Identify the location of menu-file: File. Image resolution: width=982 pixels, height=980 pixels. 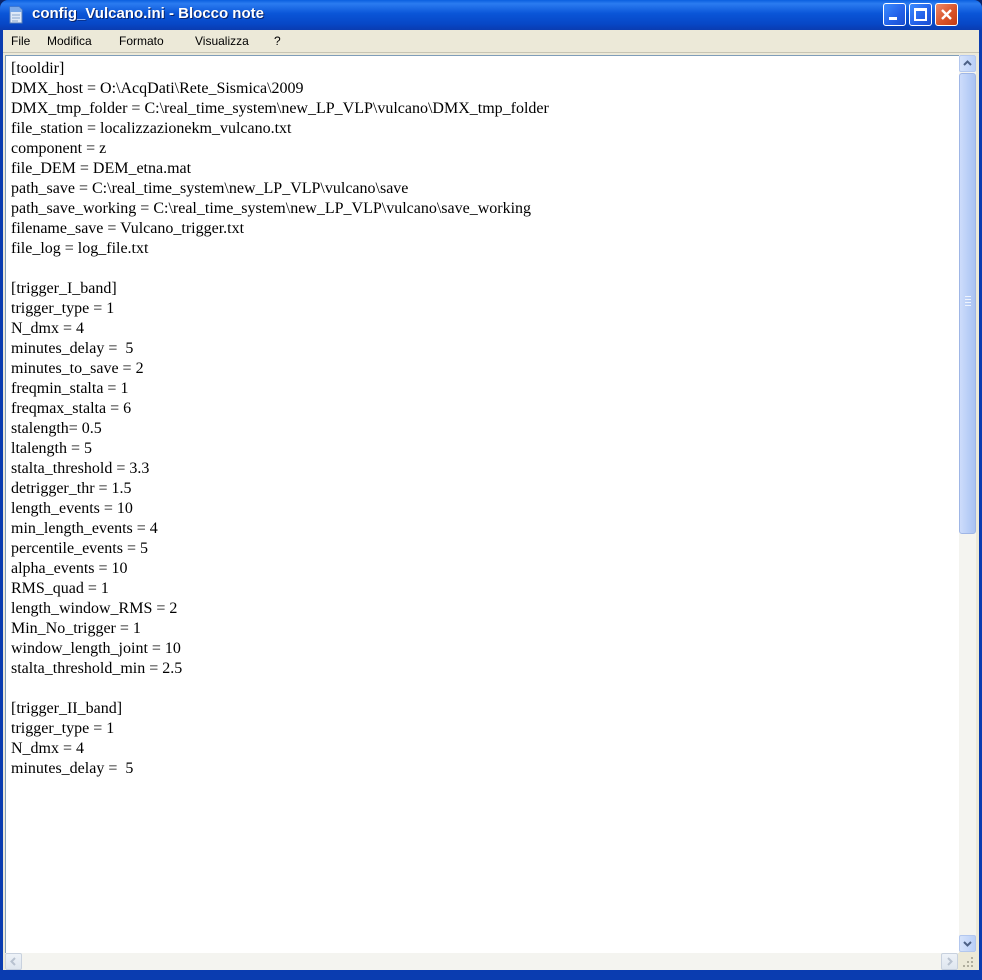
(20, 41).